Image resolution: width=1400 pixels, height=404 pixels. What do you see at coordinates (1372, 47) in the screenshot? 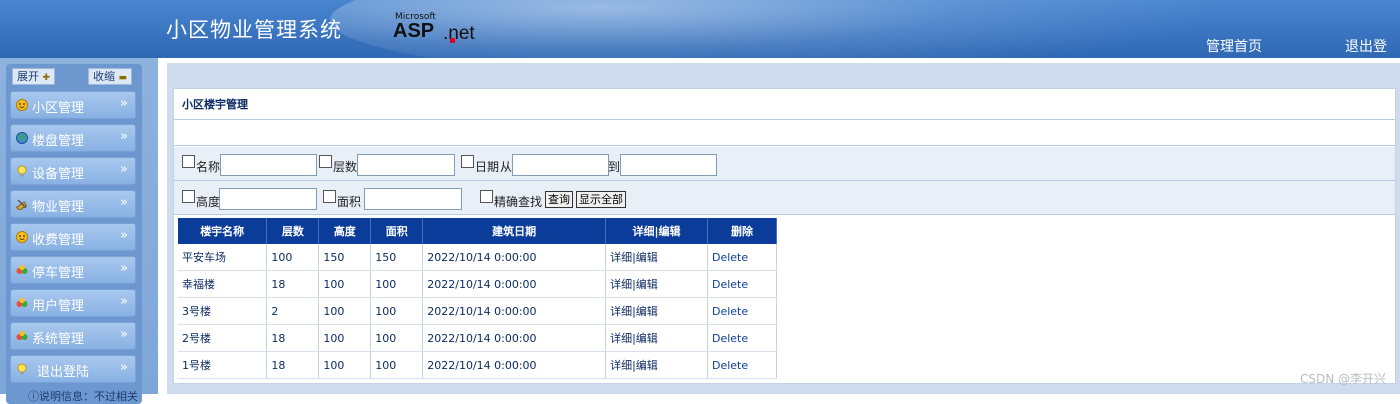
I see `nav-link-logout: 退出登陆` at bounding box center [1372, 47].